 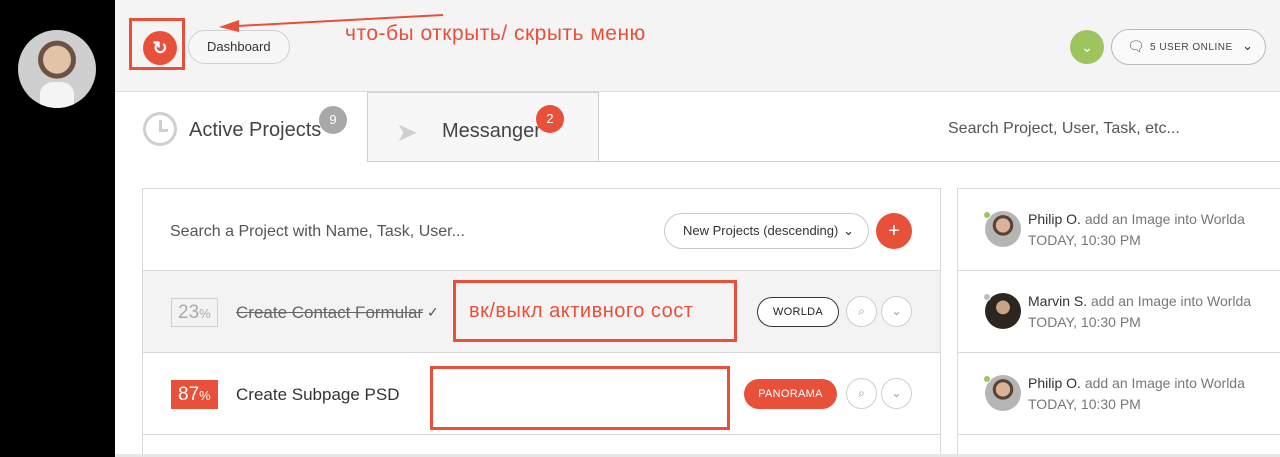 What do you see at coordinates (333, 120) in the screenshot?
I see `tab-badge: 9` at bounding box center [333, 120].